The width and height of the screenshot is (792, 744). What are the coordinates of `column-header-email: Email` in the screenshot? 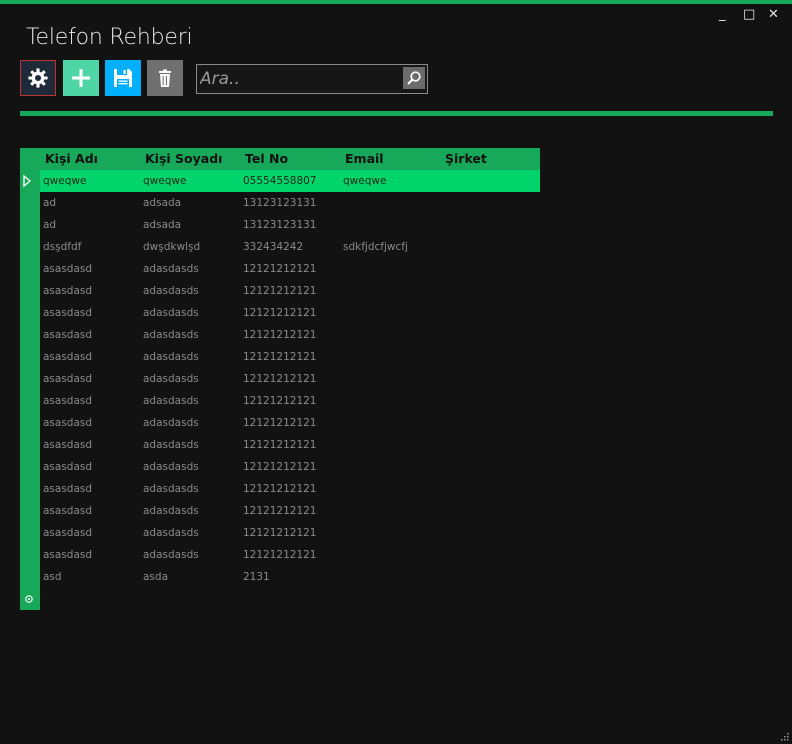 It's located at (364, 158).